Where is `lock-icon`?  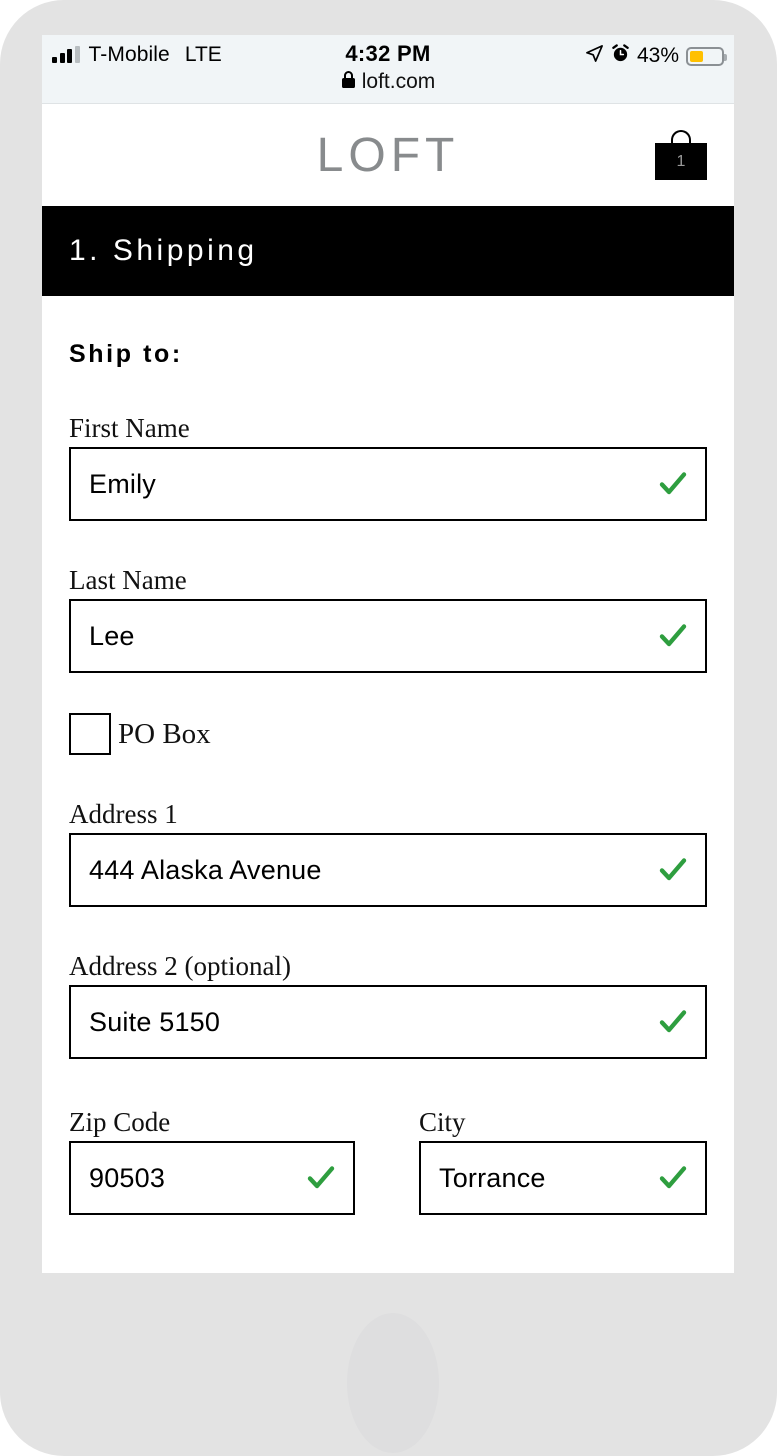
lock-icon is located at coordinates (348, 82).